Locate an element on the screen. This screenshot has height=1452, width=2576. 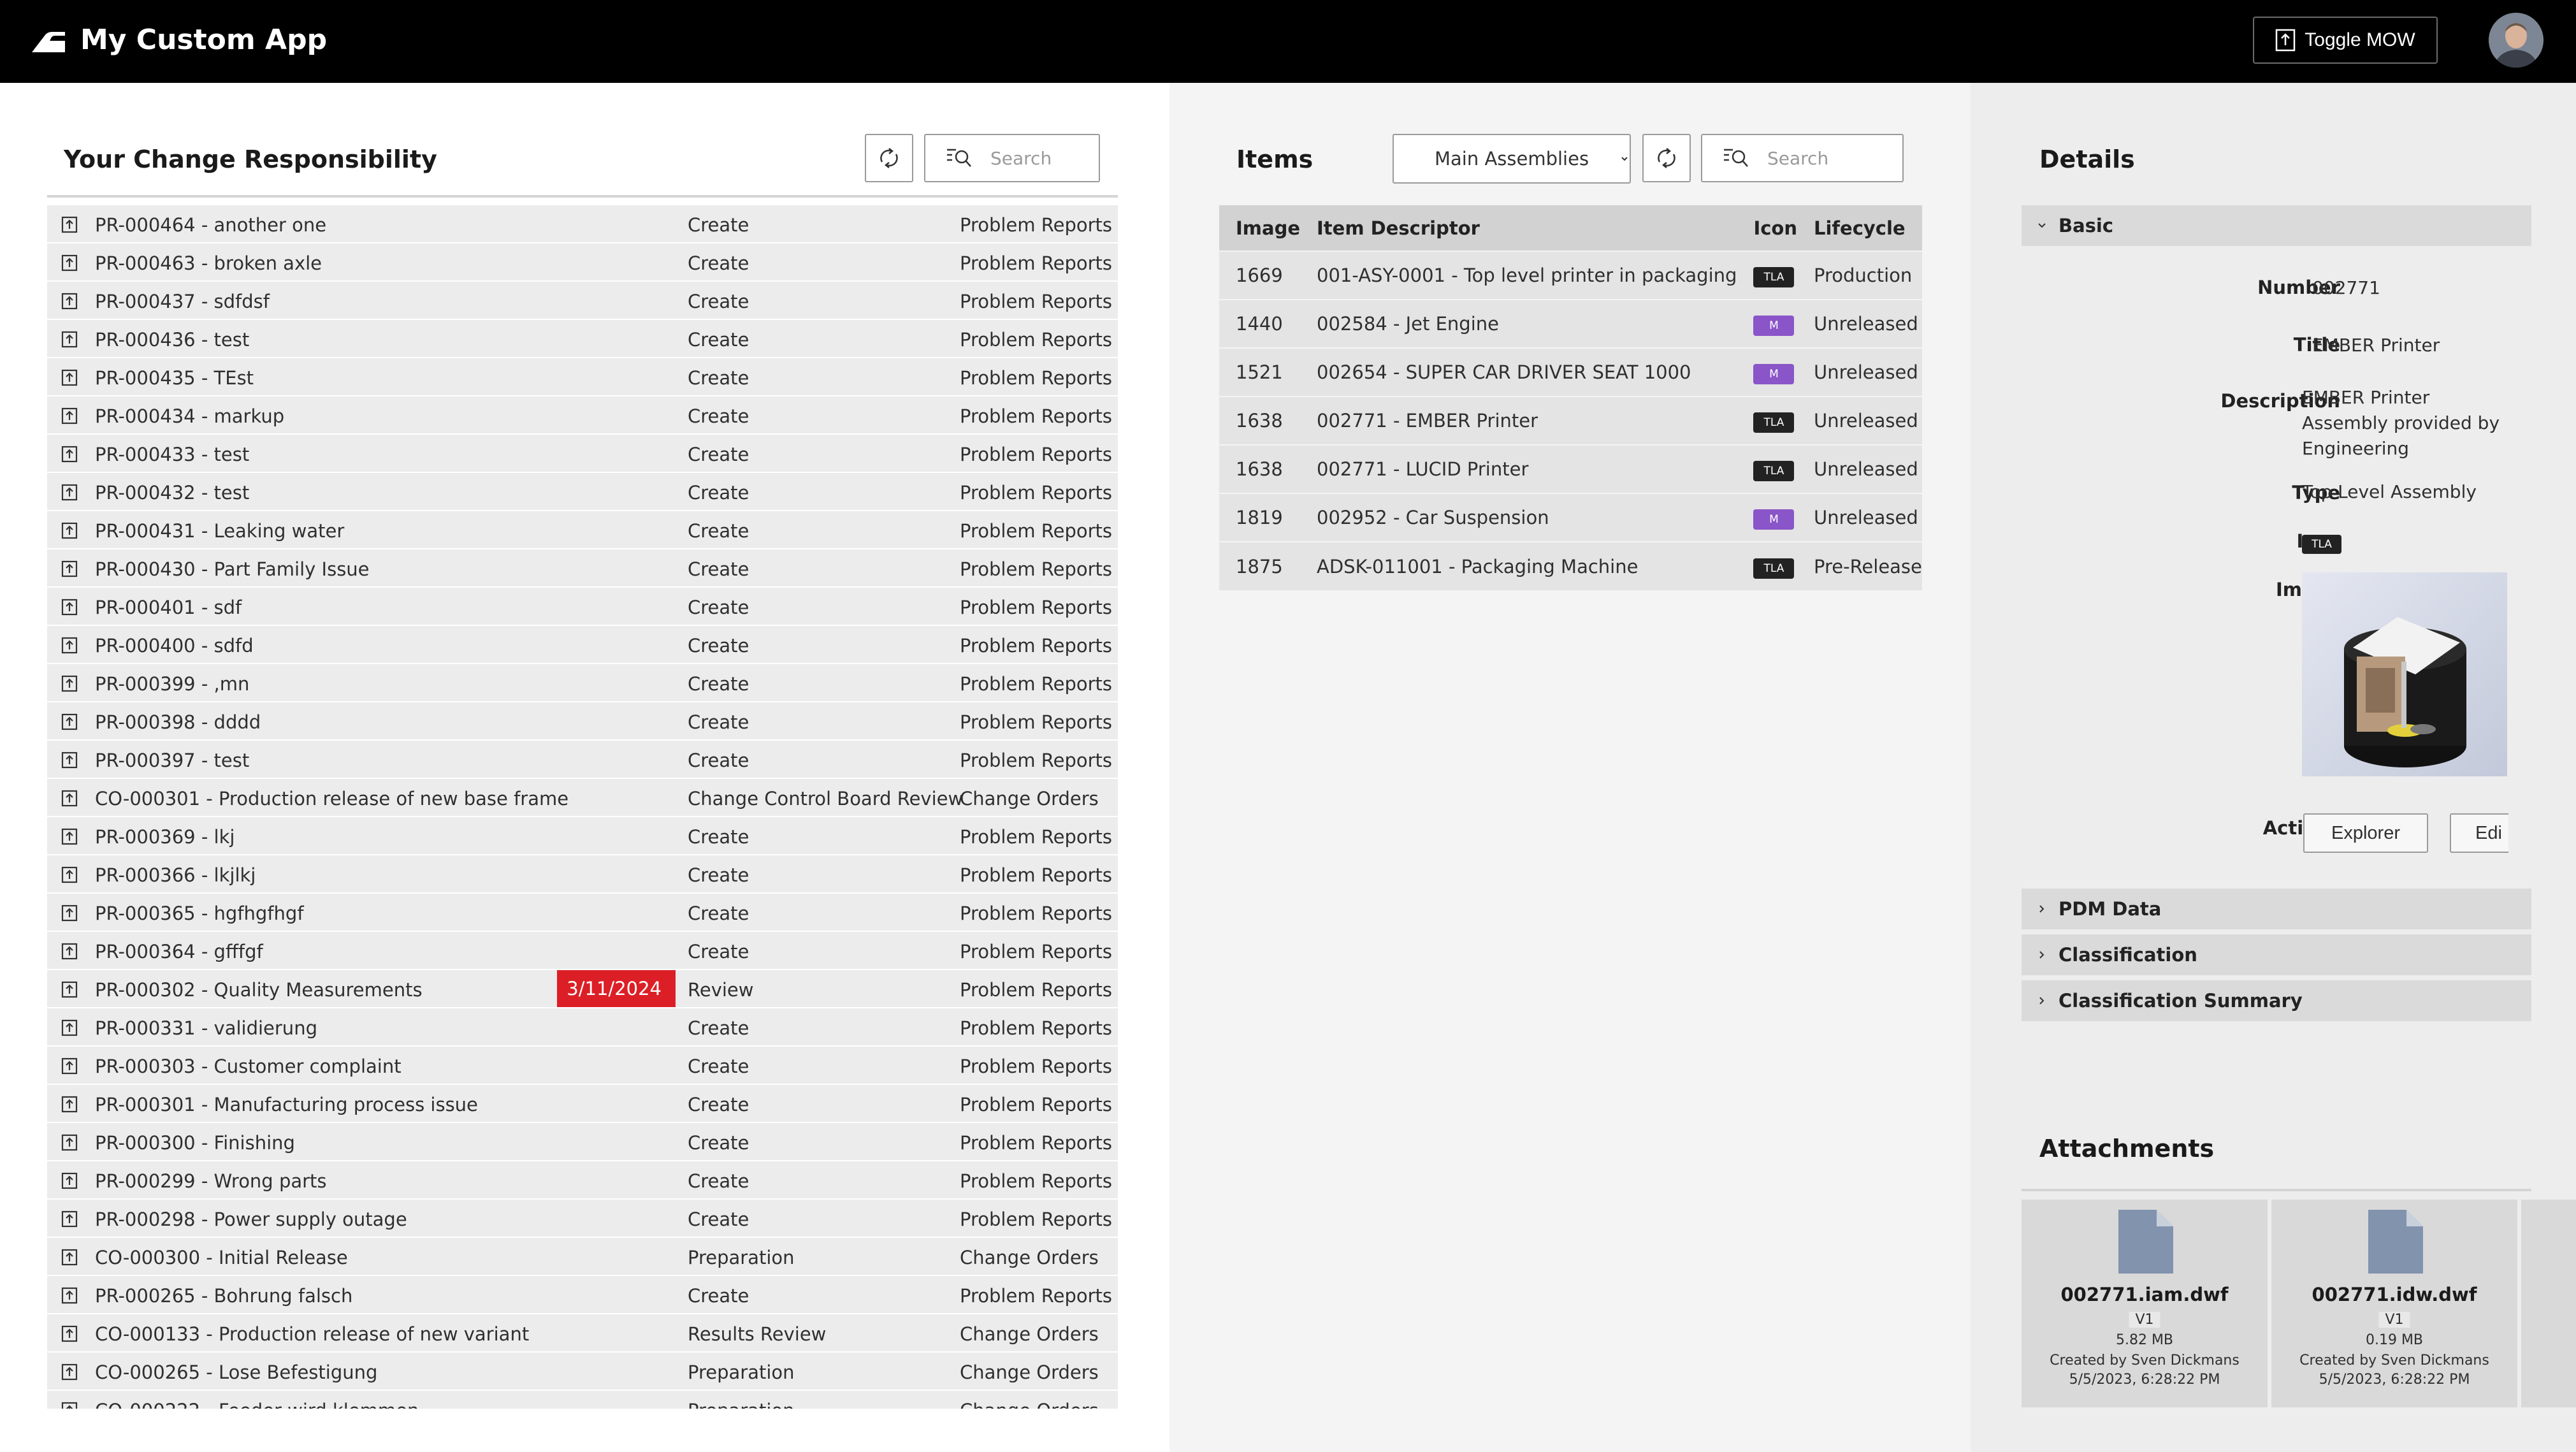
item-title: PR-000369 - lkj is located at coordinates (165, 837).